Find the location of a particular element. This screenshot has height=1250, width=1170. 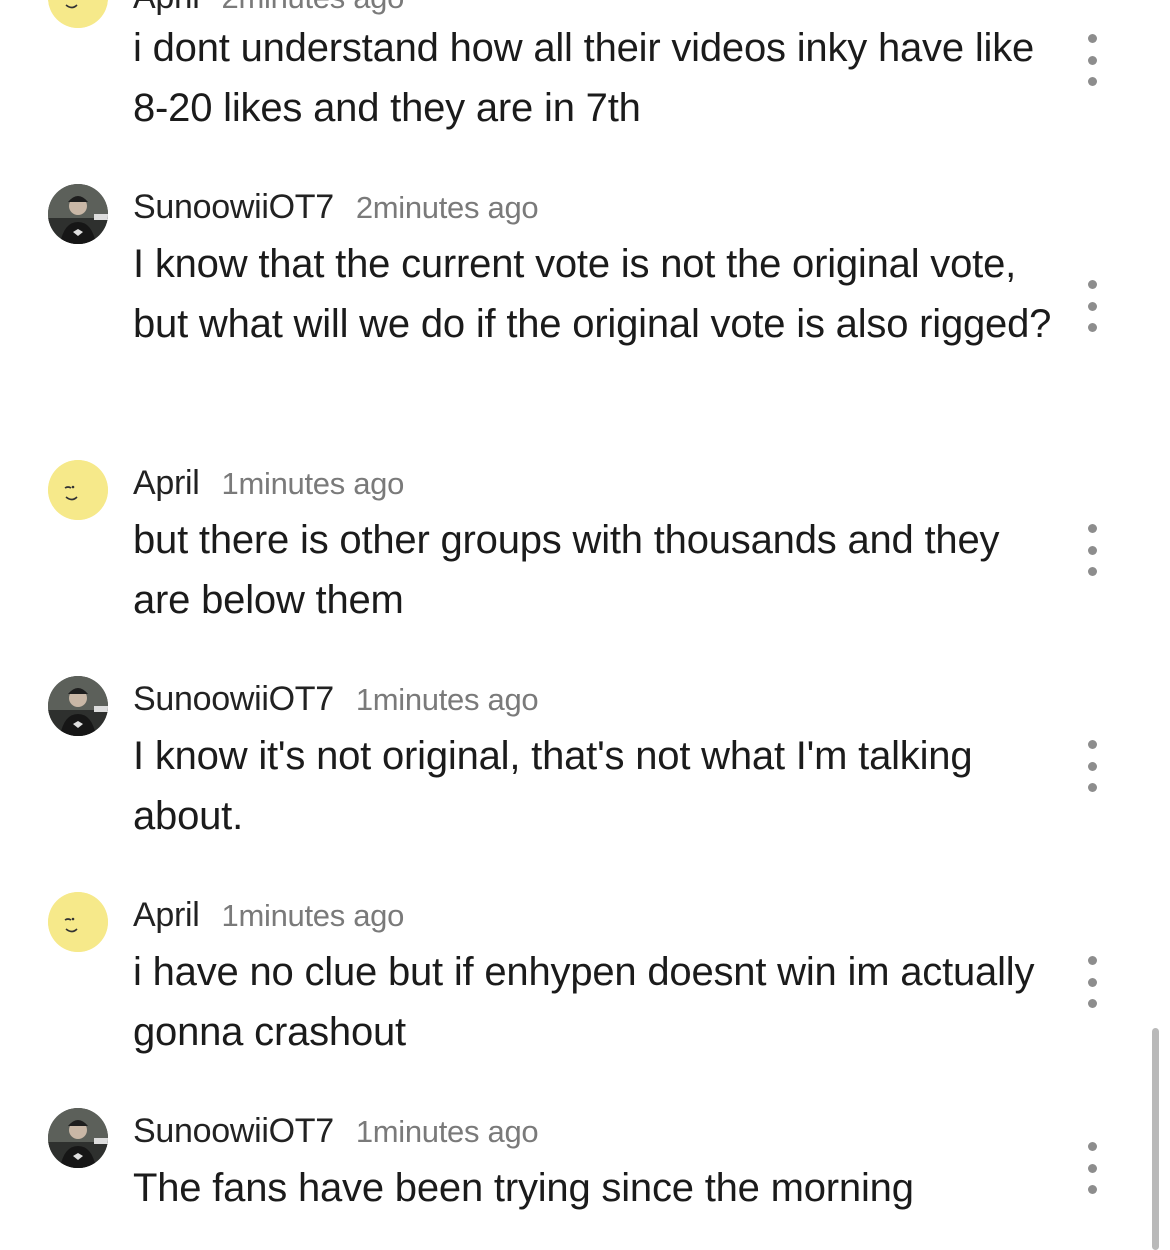

scrollbar is located at coordinates (1155, 1139).